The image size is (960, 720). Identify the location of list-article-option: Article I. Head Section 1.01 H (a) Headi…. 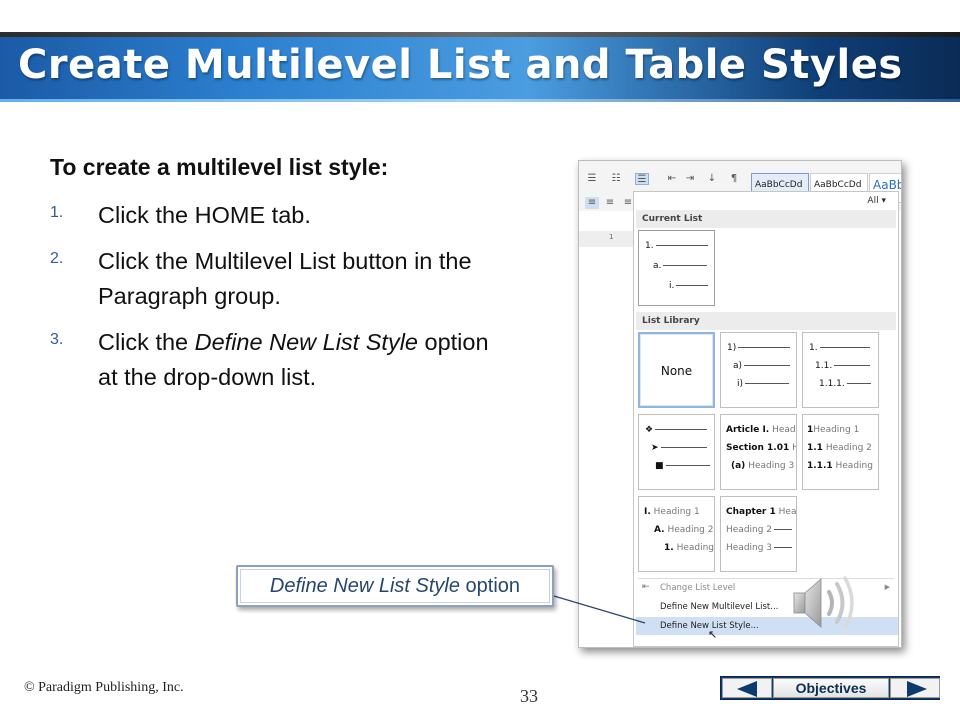
(758, 452).